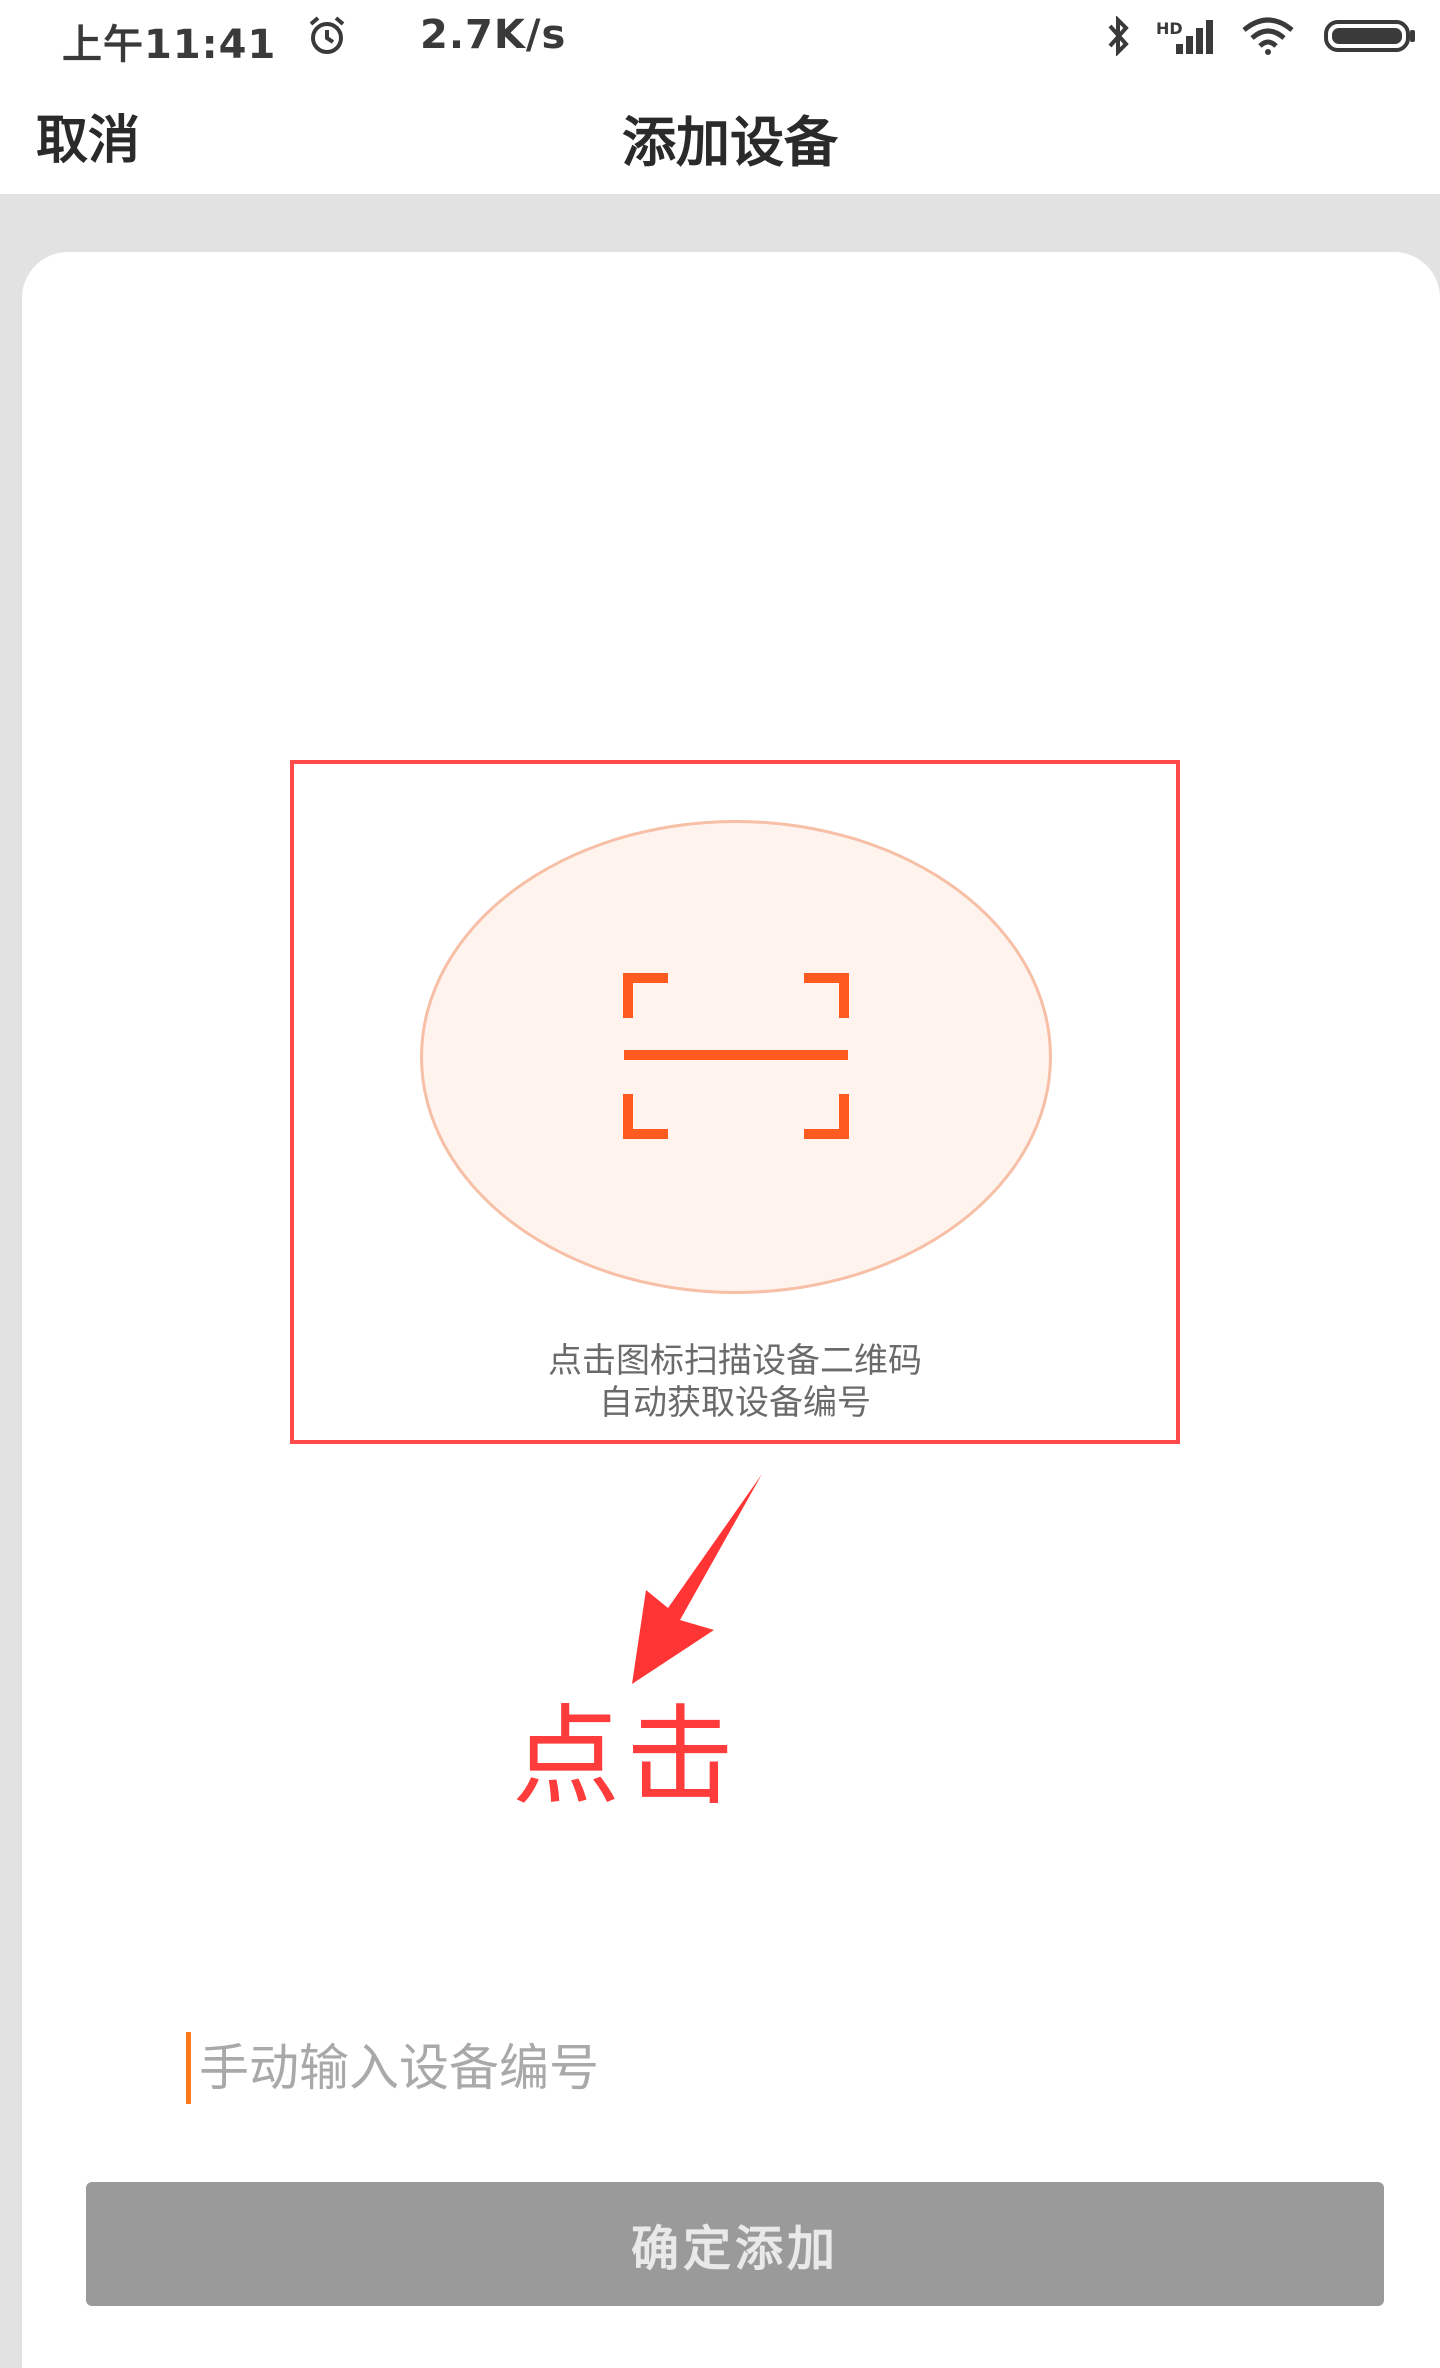 The image size is (1440, 2368). Describe the element at coordinates (735, 1361) in the screenshot. I see `scan-hint-line-1: 点击图标扫描设备二维码` at that location.